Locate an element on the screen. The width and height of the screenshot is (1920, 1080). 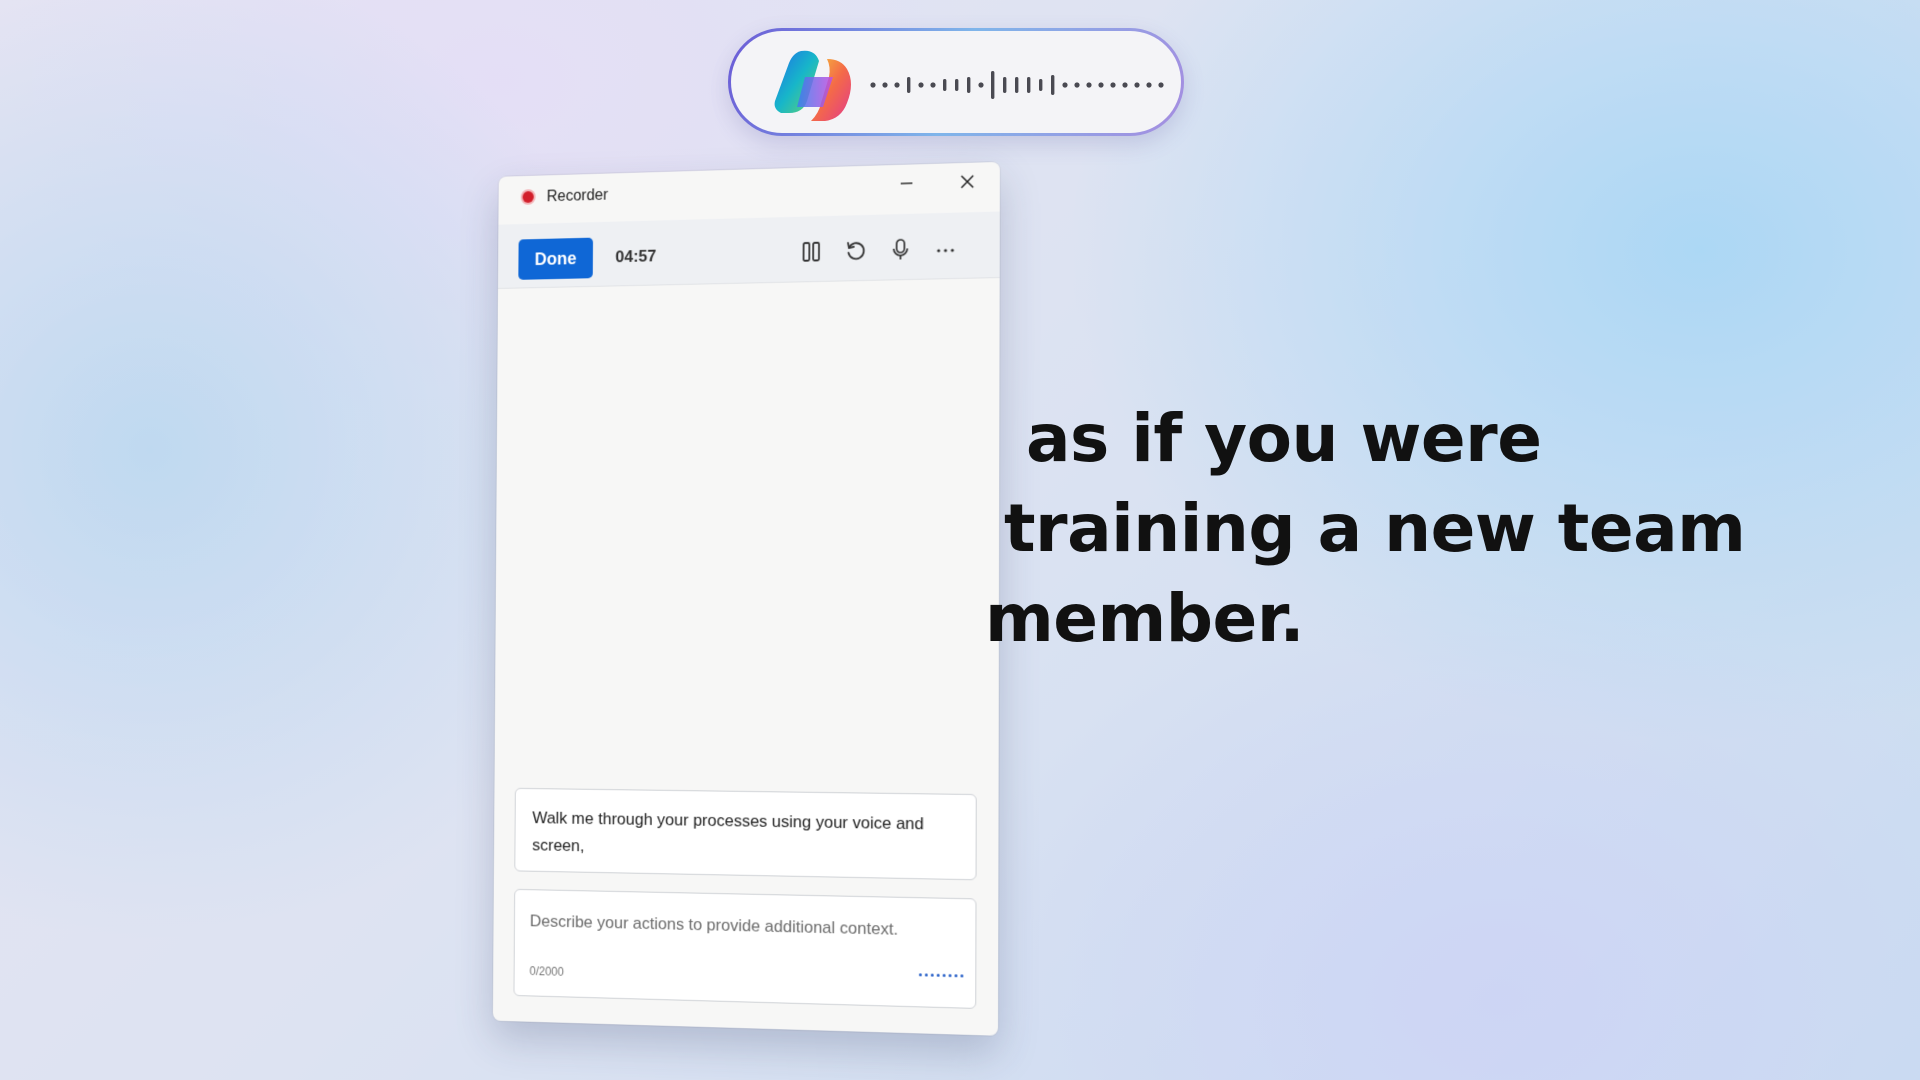
minimize-icon is located at coordinates (907, 183).